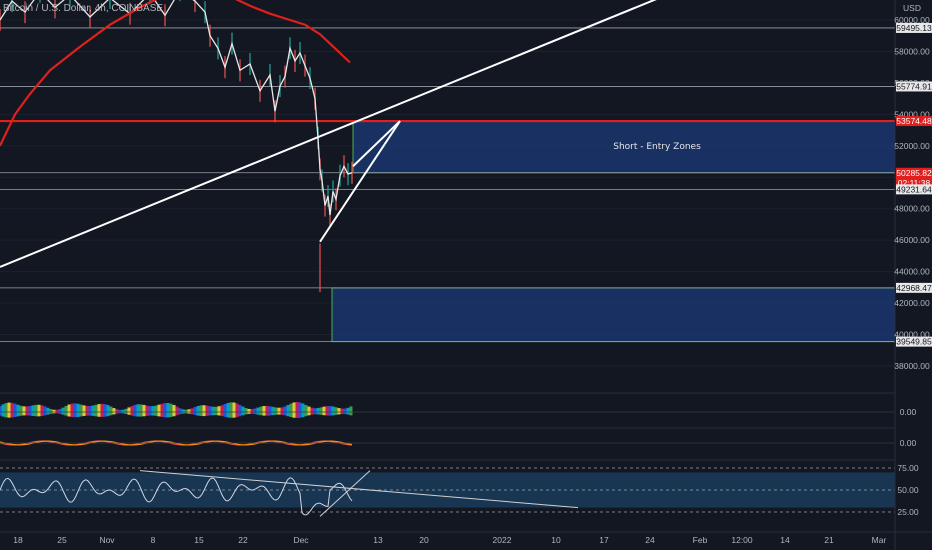 The height and width of the screenshot is (550, 932). I want to click on oscillator-1-tick: 0.00, so click(908, 412).